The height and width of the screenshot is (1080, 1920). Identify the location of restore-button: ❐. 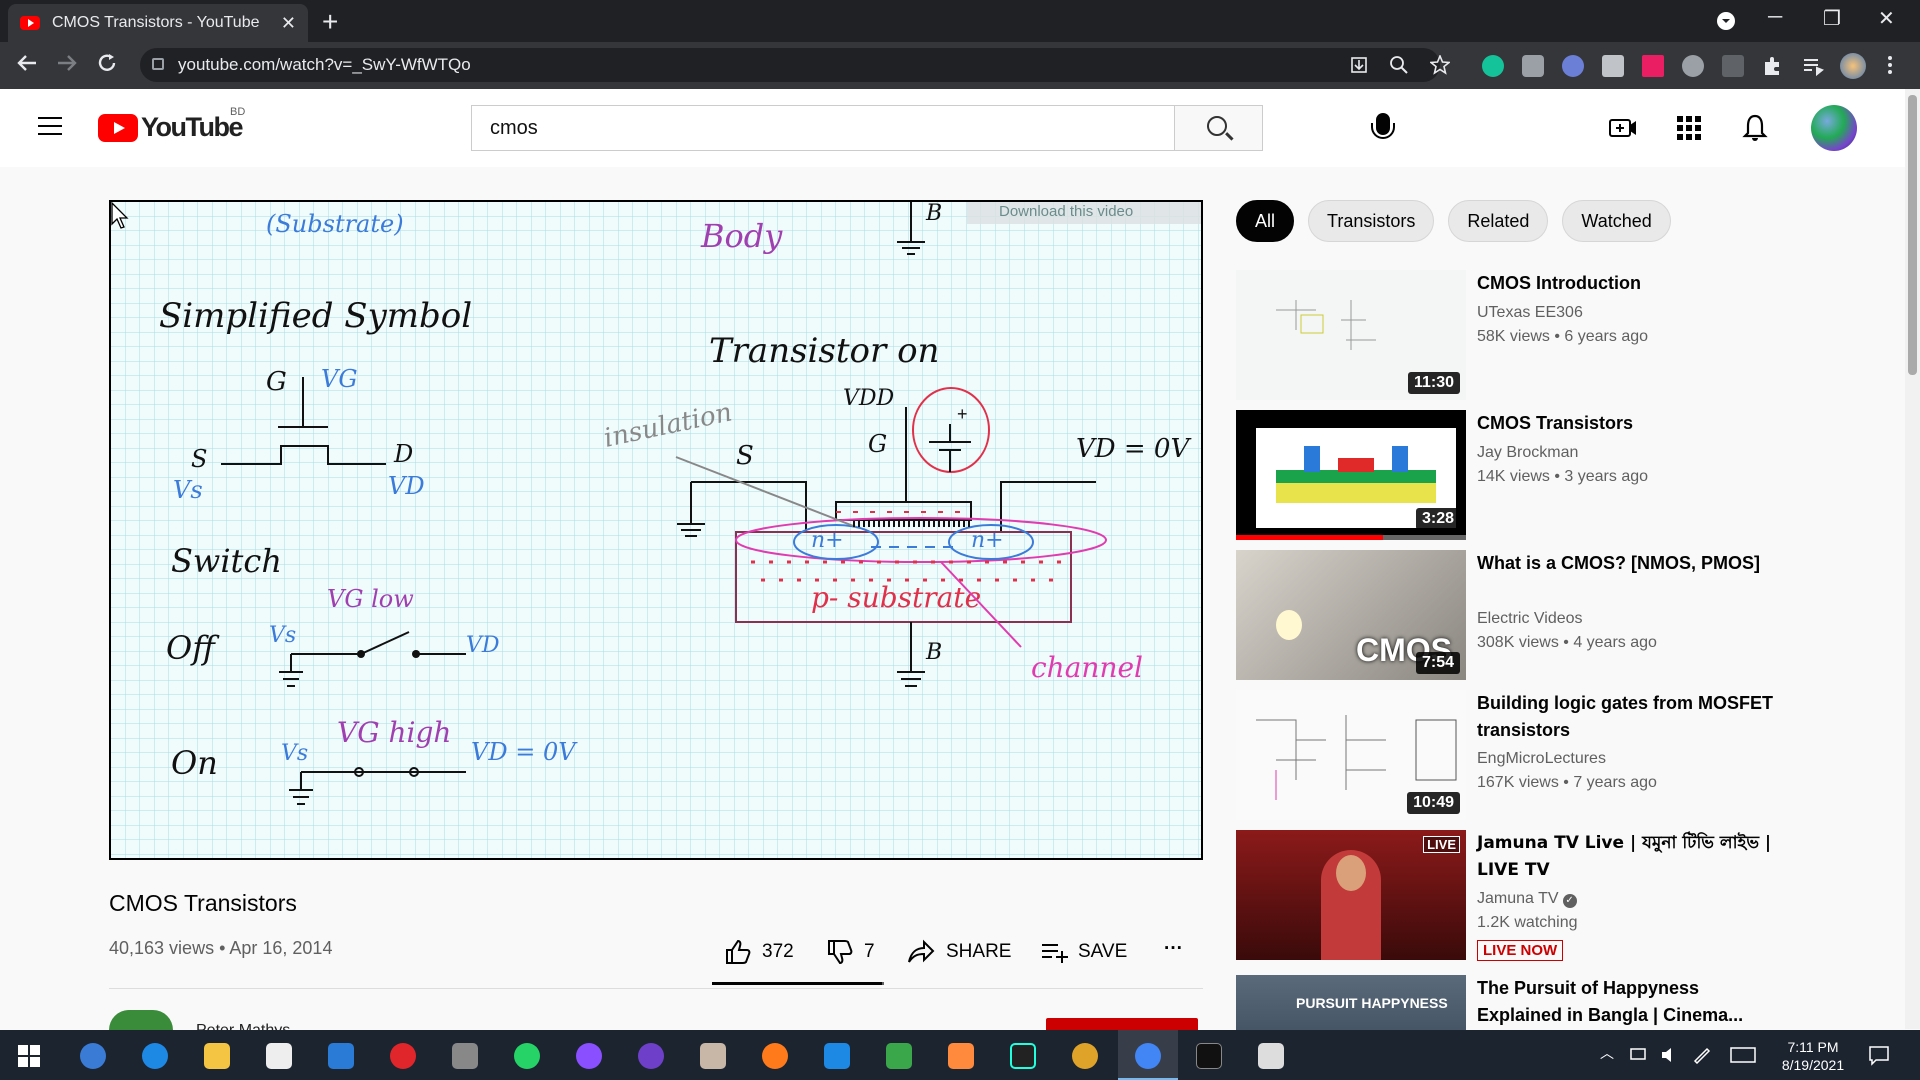
(1832, 18).